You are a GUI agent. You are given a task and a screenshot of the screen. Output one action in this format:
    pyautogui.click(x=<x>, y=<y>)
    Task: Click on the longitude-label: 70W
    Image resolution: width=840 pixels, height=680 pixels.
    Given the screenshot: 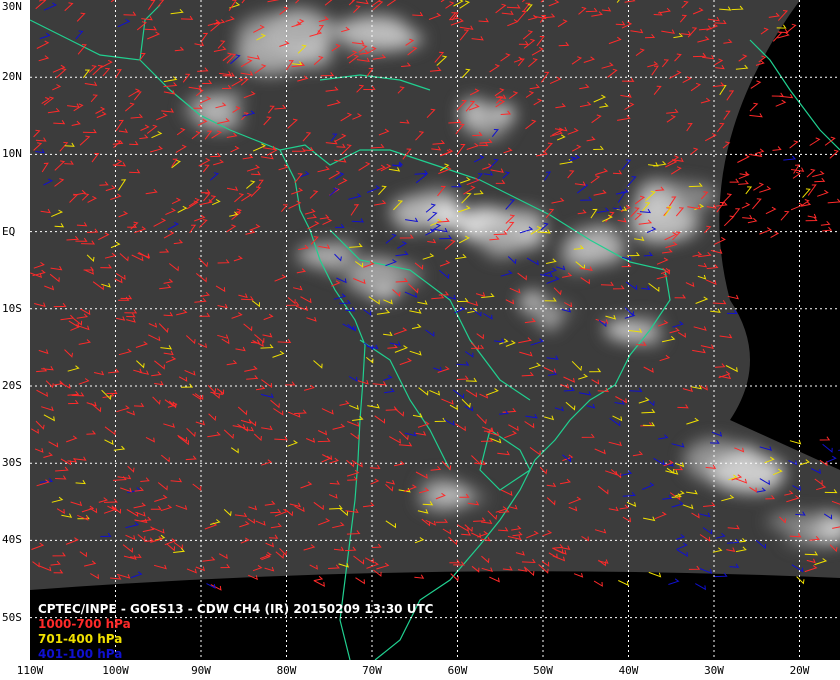 What is the action you would take?
    pyautogui.click(x=372, y=670)
    